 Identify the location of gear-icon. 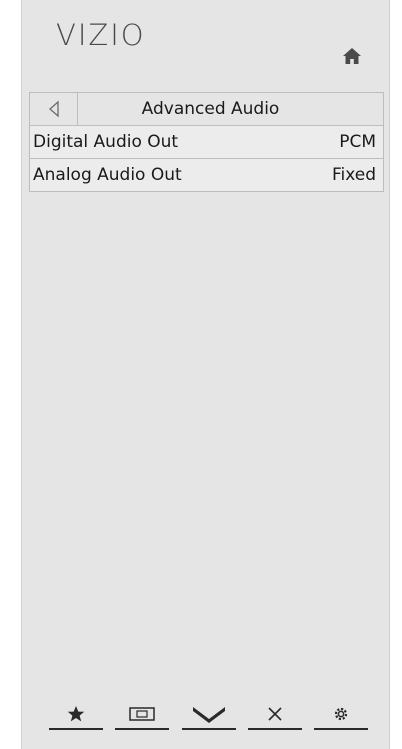
(341, 714).